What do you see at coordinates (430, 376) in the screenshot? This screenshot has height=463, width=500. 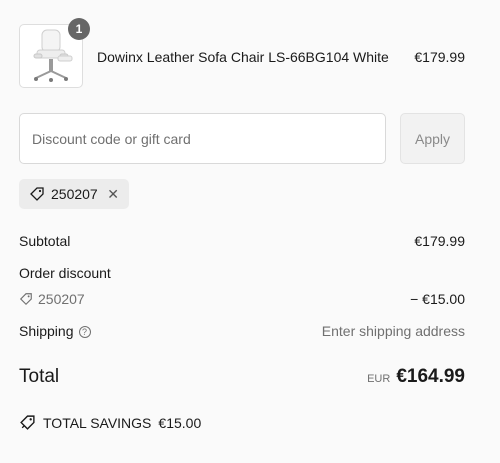 I see `total-amount: €164.99` at bounding box center [430, 376].